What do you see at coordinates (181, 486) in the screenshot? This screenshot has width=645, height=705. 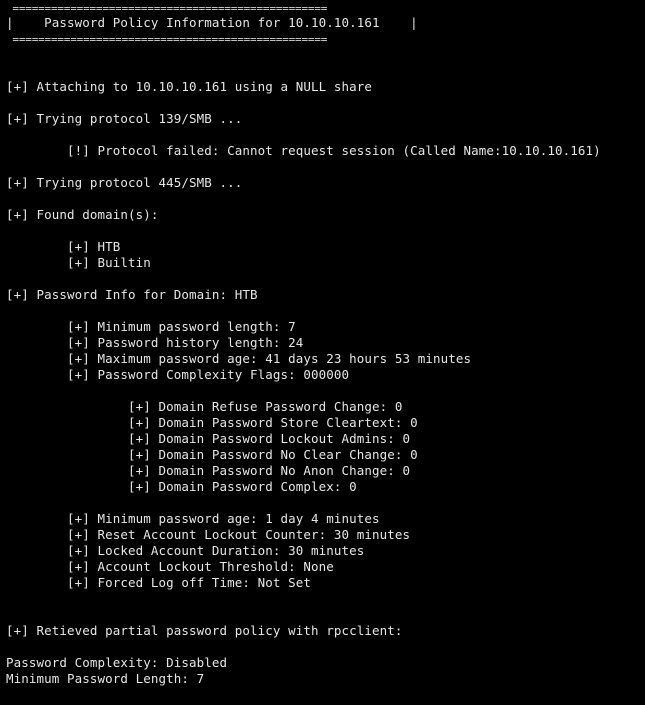 I see `output-line-password-complex: [+] Domain Password Complex: 0` at bounding box center [181, 486].